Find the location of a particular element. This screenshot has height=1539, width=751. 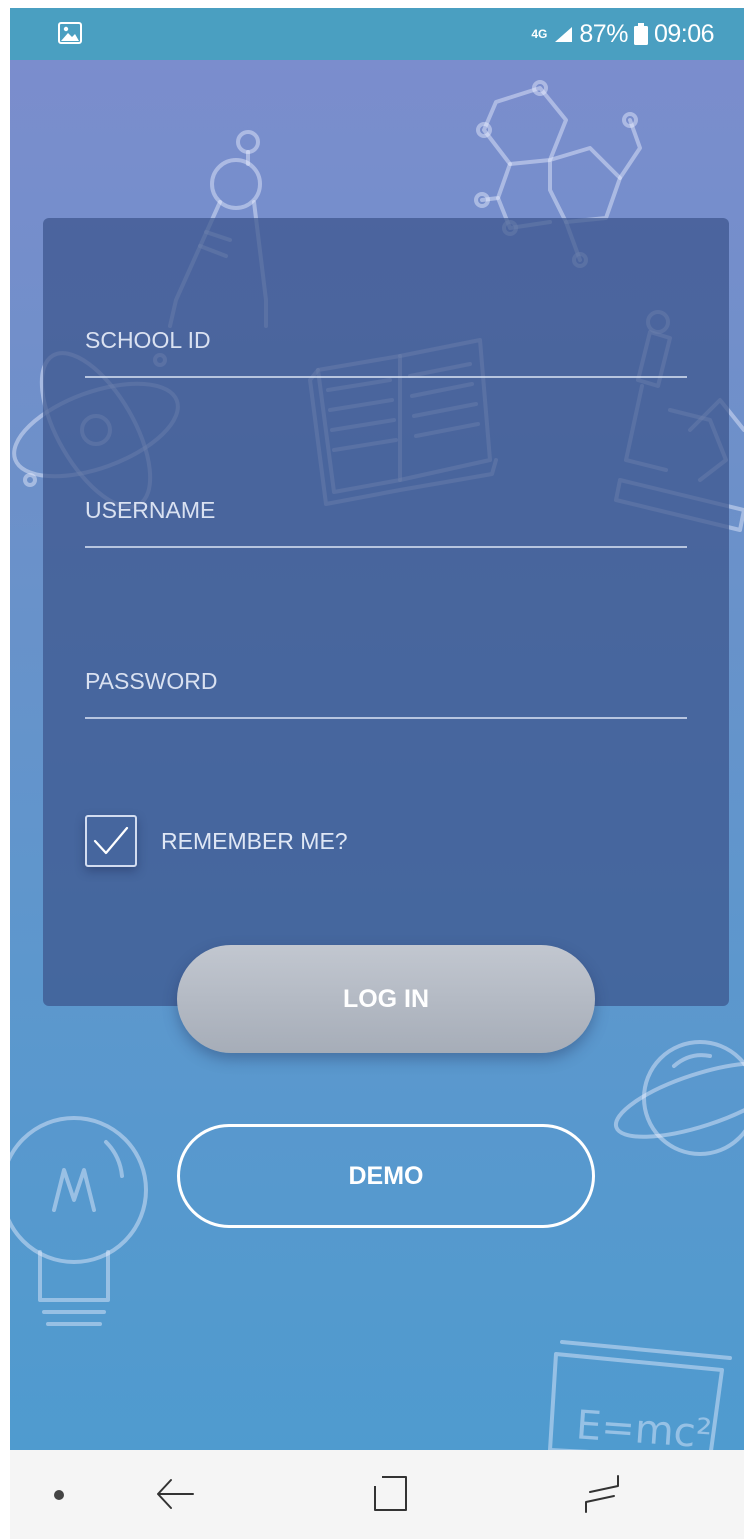

network-type: 4G is located at coordinates (539, 34).